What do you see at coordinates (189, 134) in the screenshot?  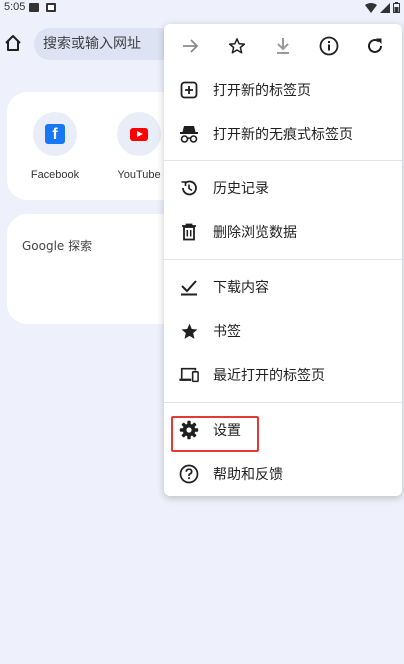 I see `incognito-icon` at bounding box center [189, 134].